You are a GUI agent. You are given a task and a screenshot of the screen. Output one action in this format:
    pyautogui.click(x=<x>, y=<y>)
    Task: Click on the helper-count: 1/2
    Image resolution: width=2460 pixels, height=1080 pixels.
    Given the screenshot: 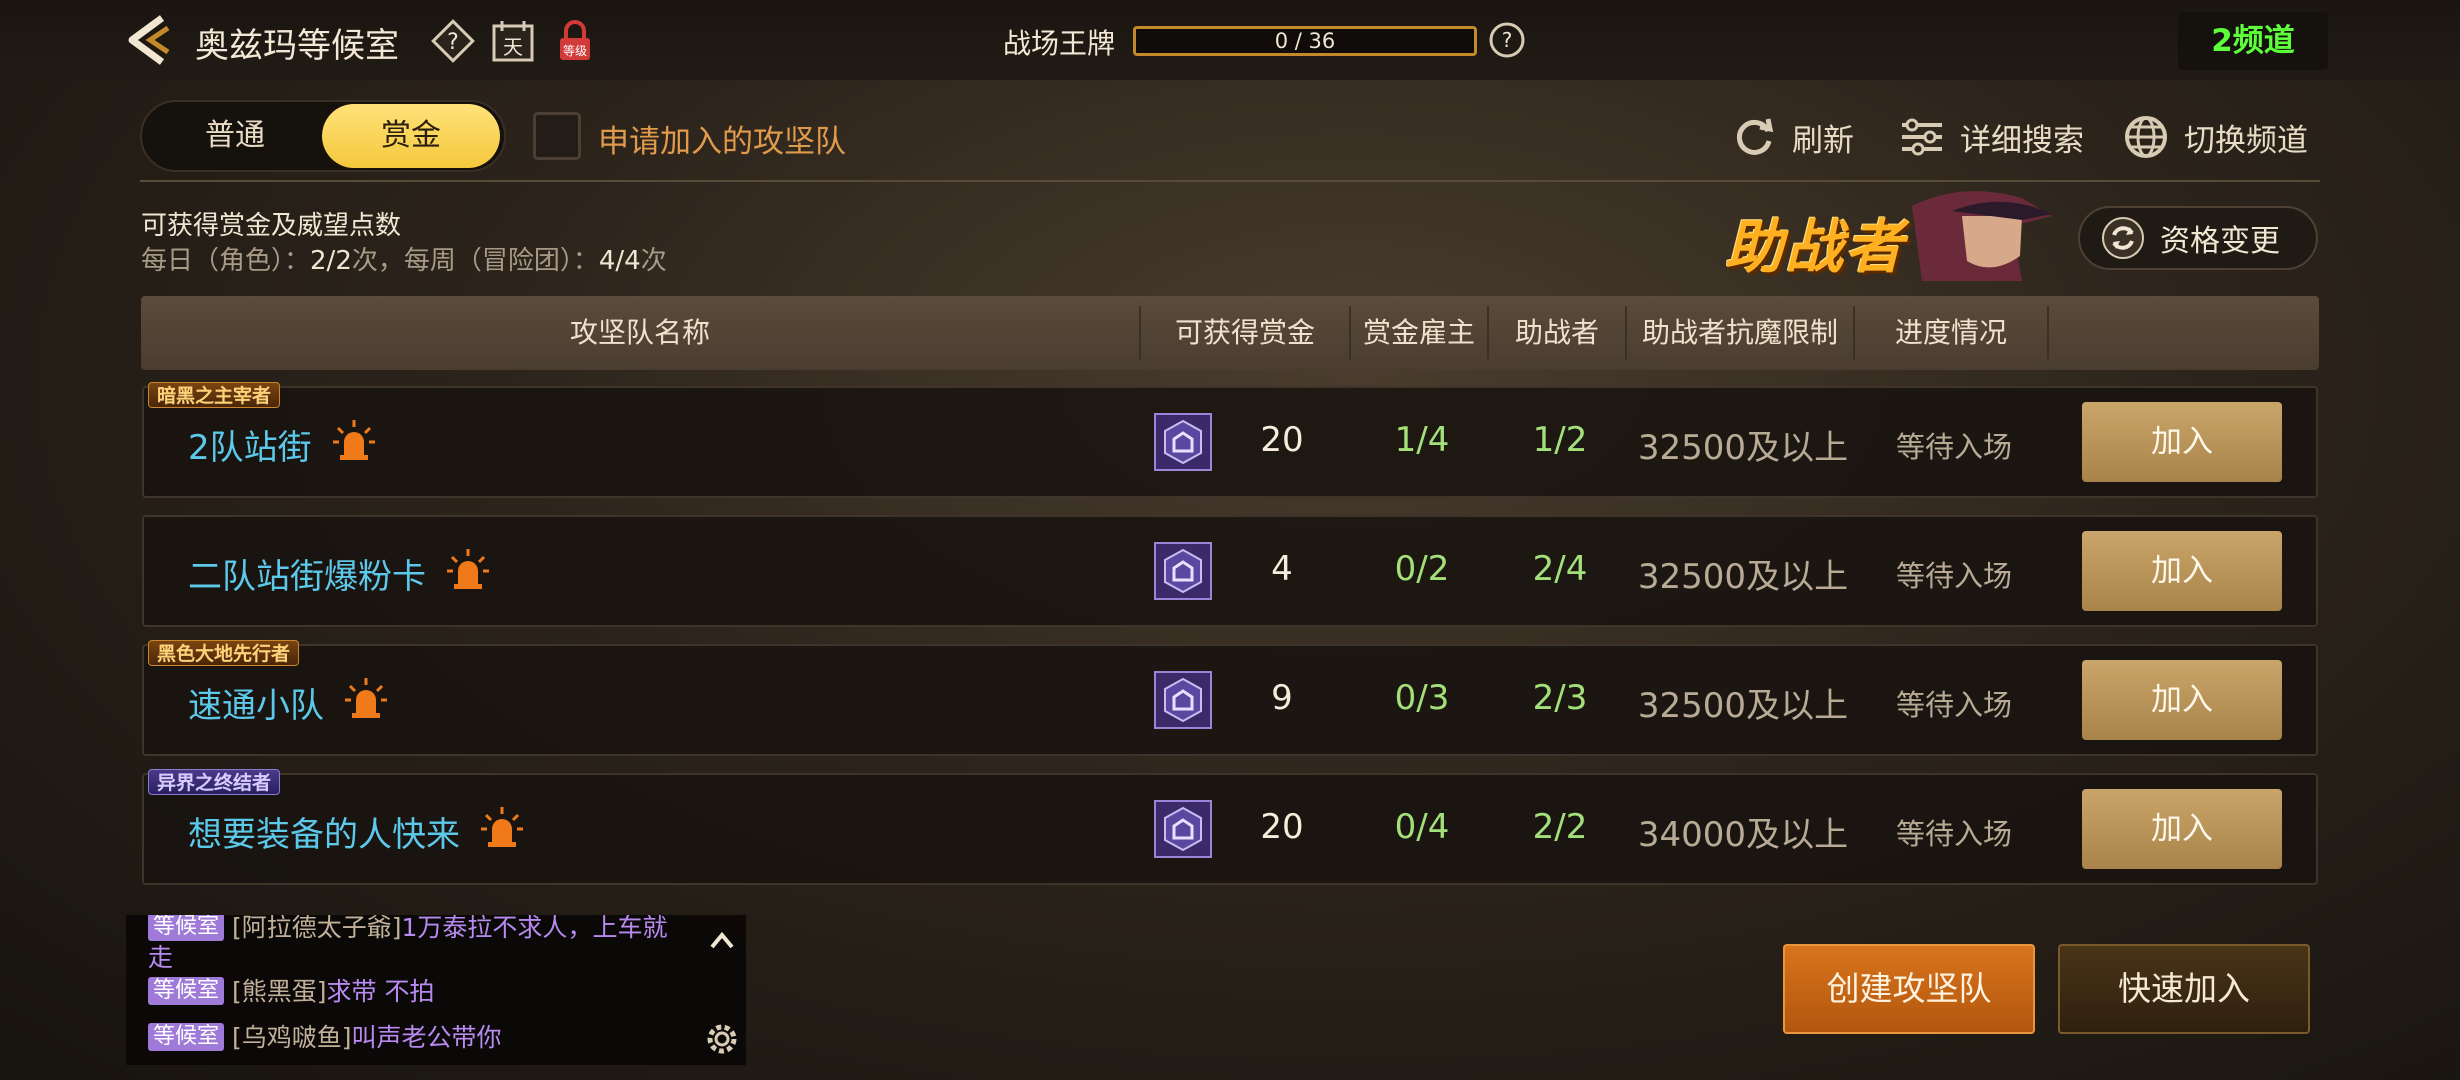 What is the action you would take?
    pyautogui.click(x=1560, y=440)
    